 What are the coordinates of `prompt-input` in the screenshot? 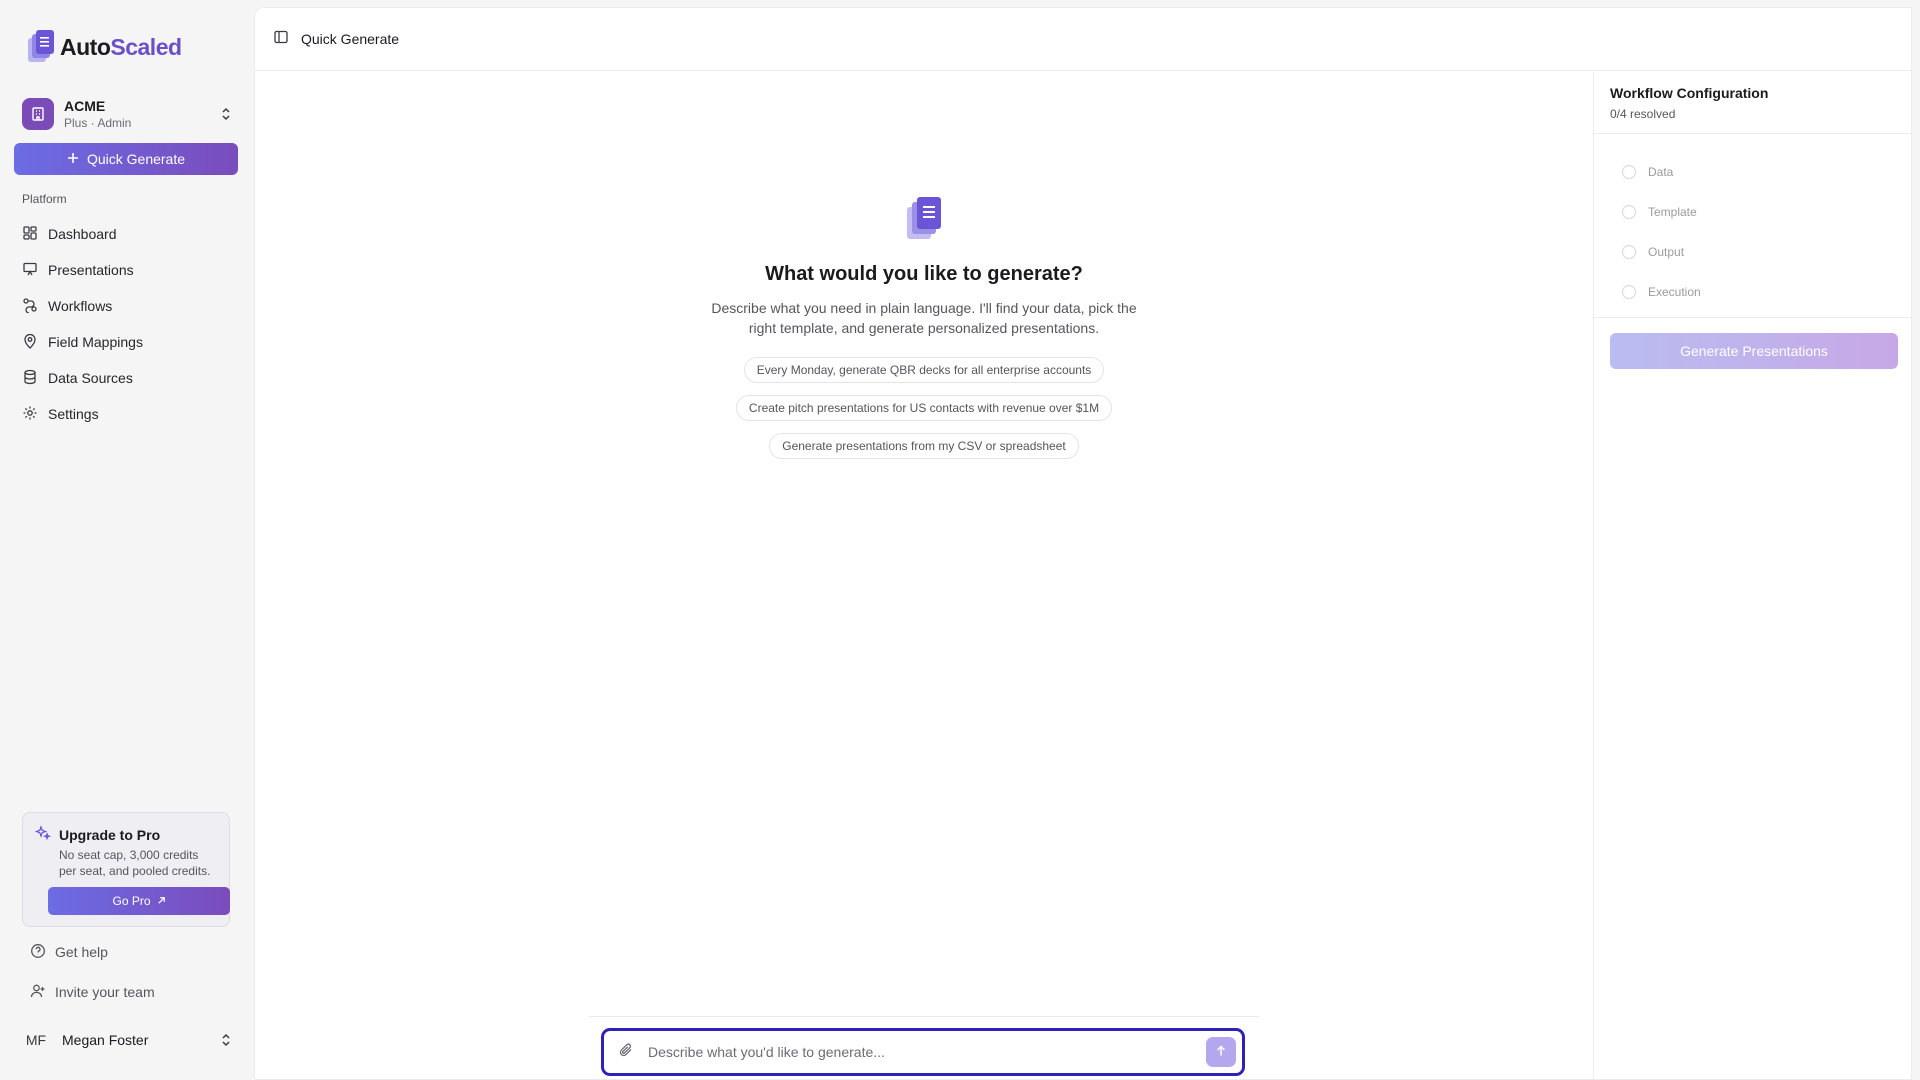 It's located at (920, 1052).